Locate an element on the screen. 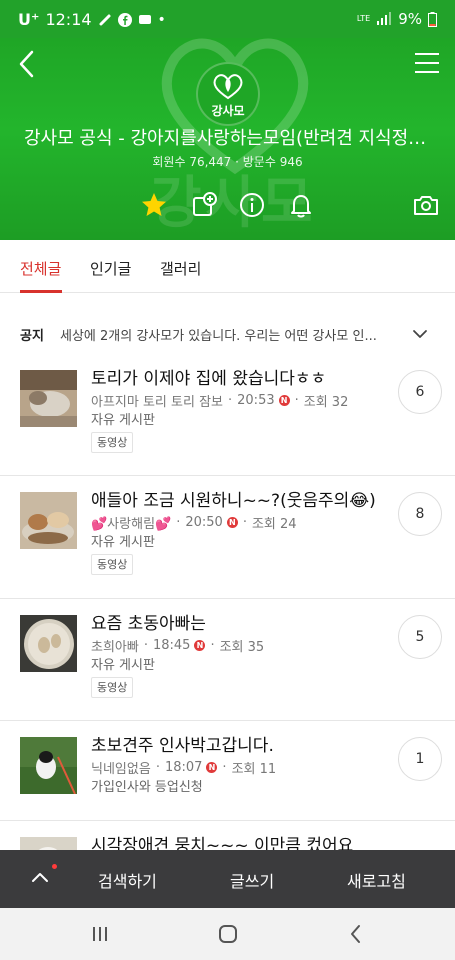 The image size is (455, 960). post-meta: 아프지마 토리 토리 잠보 · 20:53 N · 조회 32 is located at coordinates (220, 401).